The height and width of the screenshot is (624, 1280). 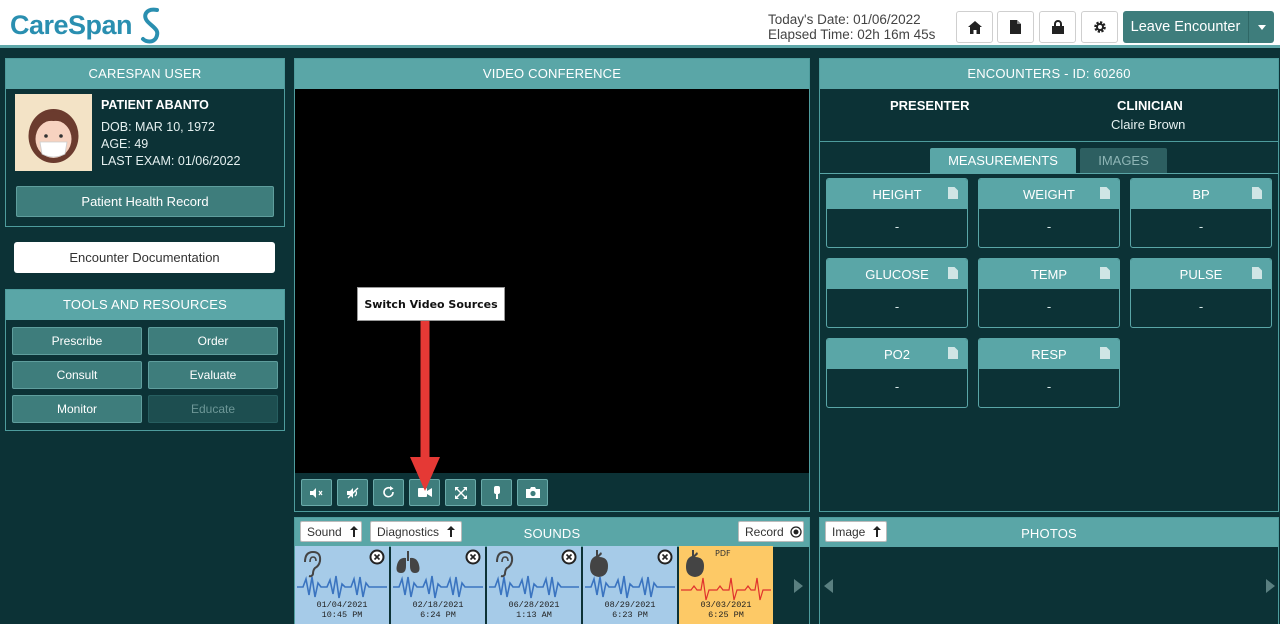 What do you see at coordinates (77, 409) in the screenshot?
I see `monitor-button: Monitor` at bounding box center [77, 409].